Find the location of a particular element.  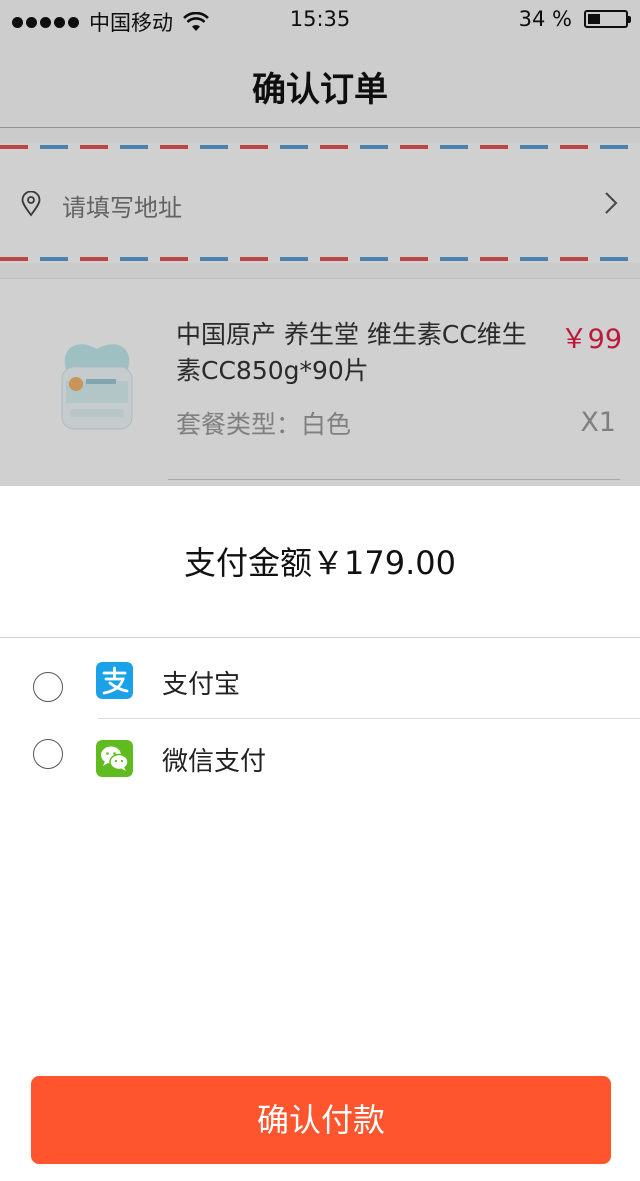

payment-option-alipay: 支付宝 is located at coordinates (320, 681).